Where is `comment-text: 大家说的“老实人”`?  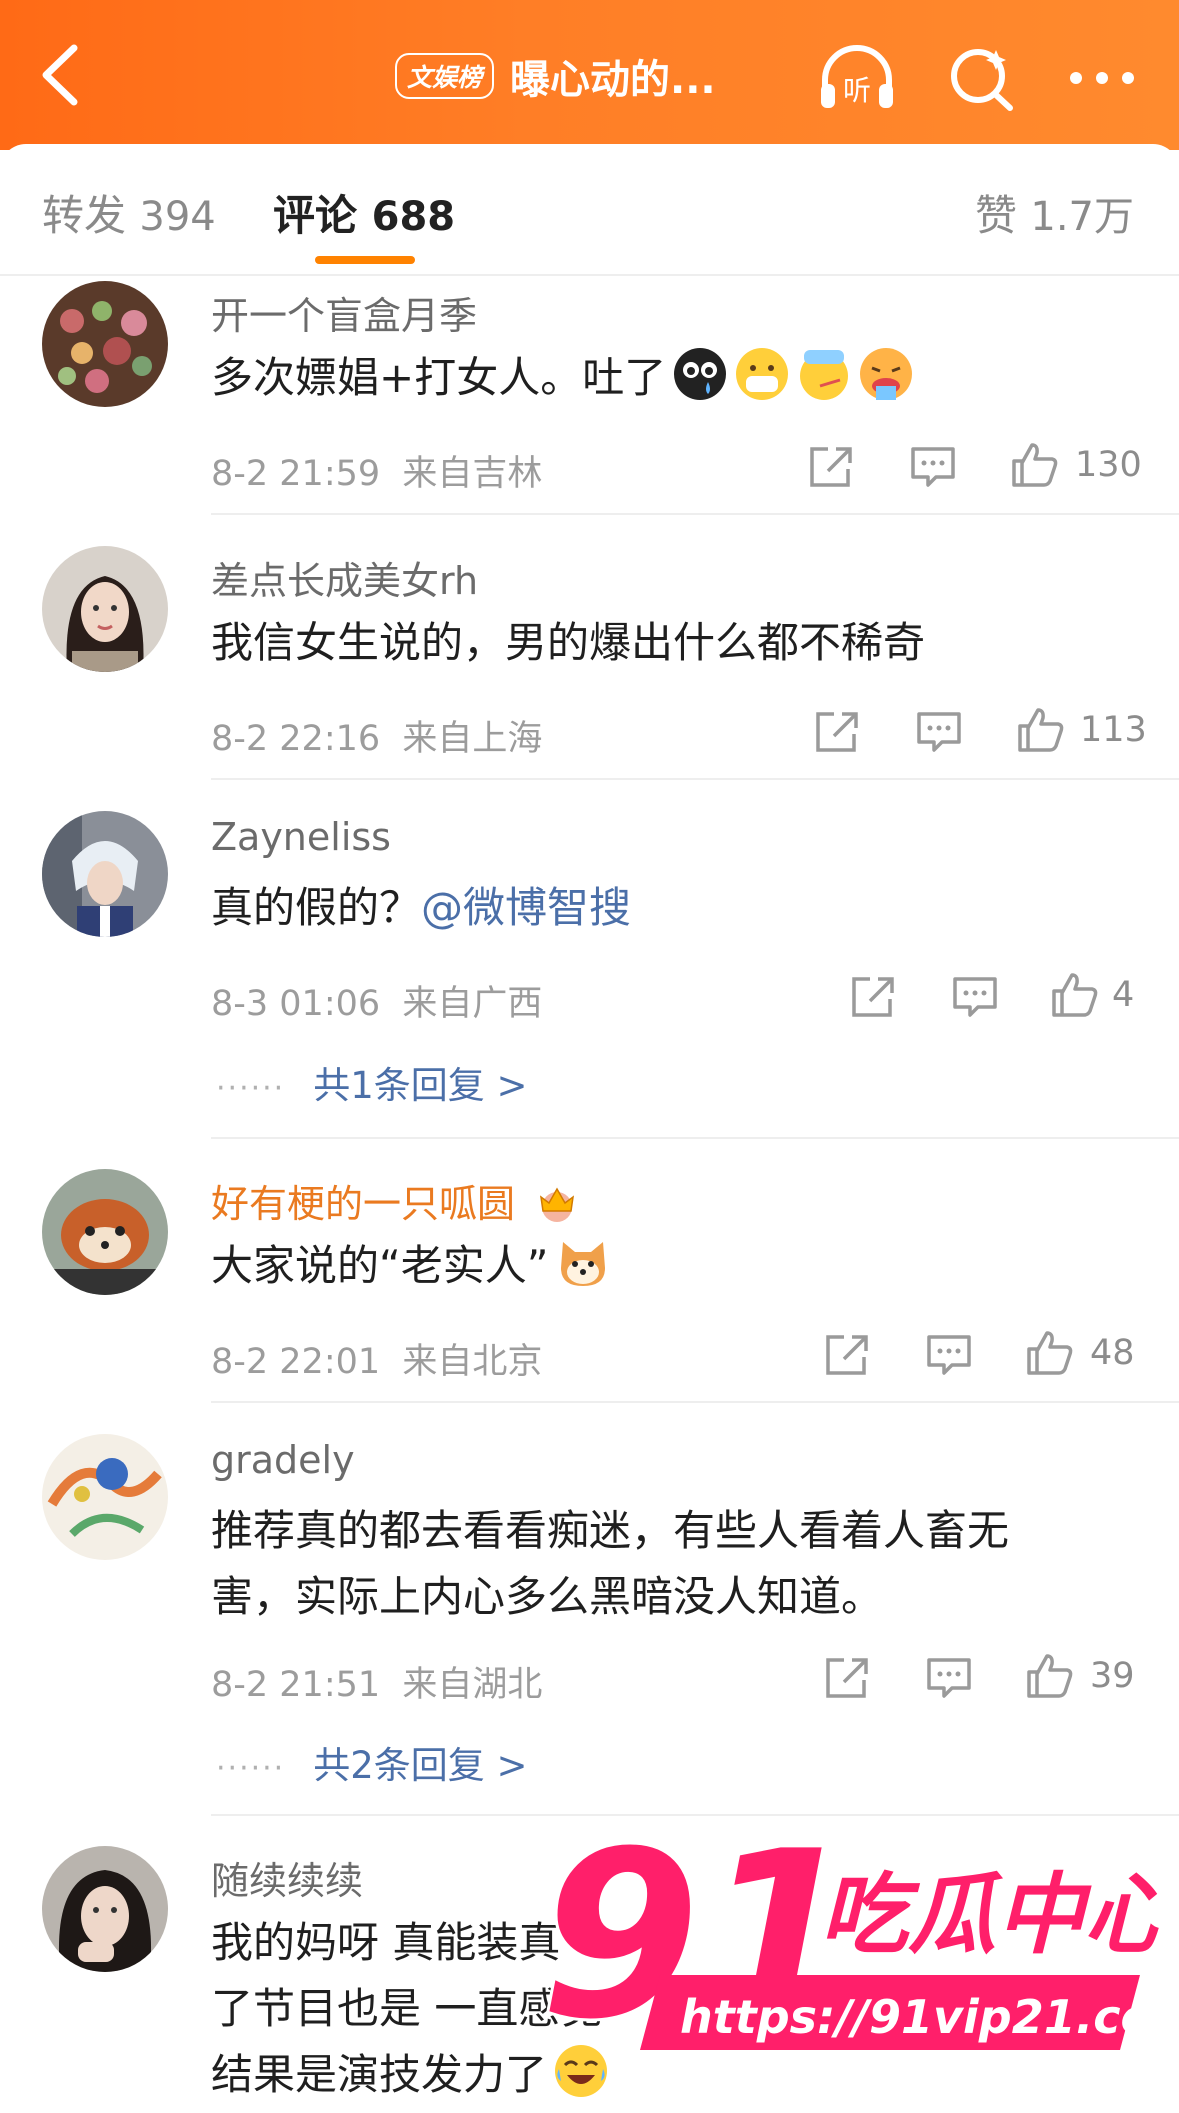
comment-text: 大家说的“老实人” is located at coordinates (411, 1266).